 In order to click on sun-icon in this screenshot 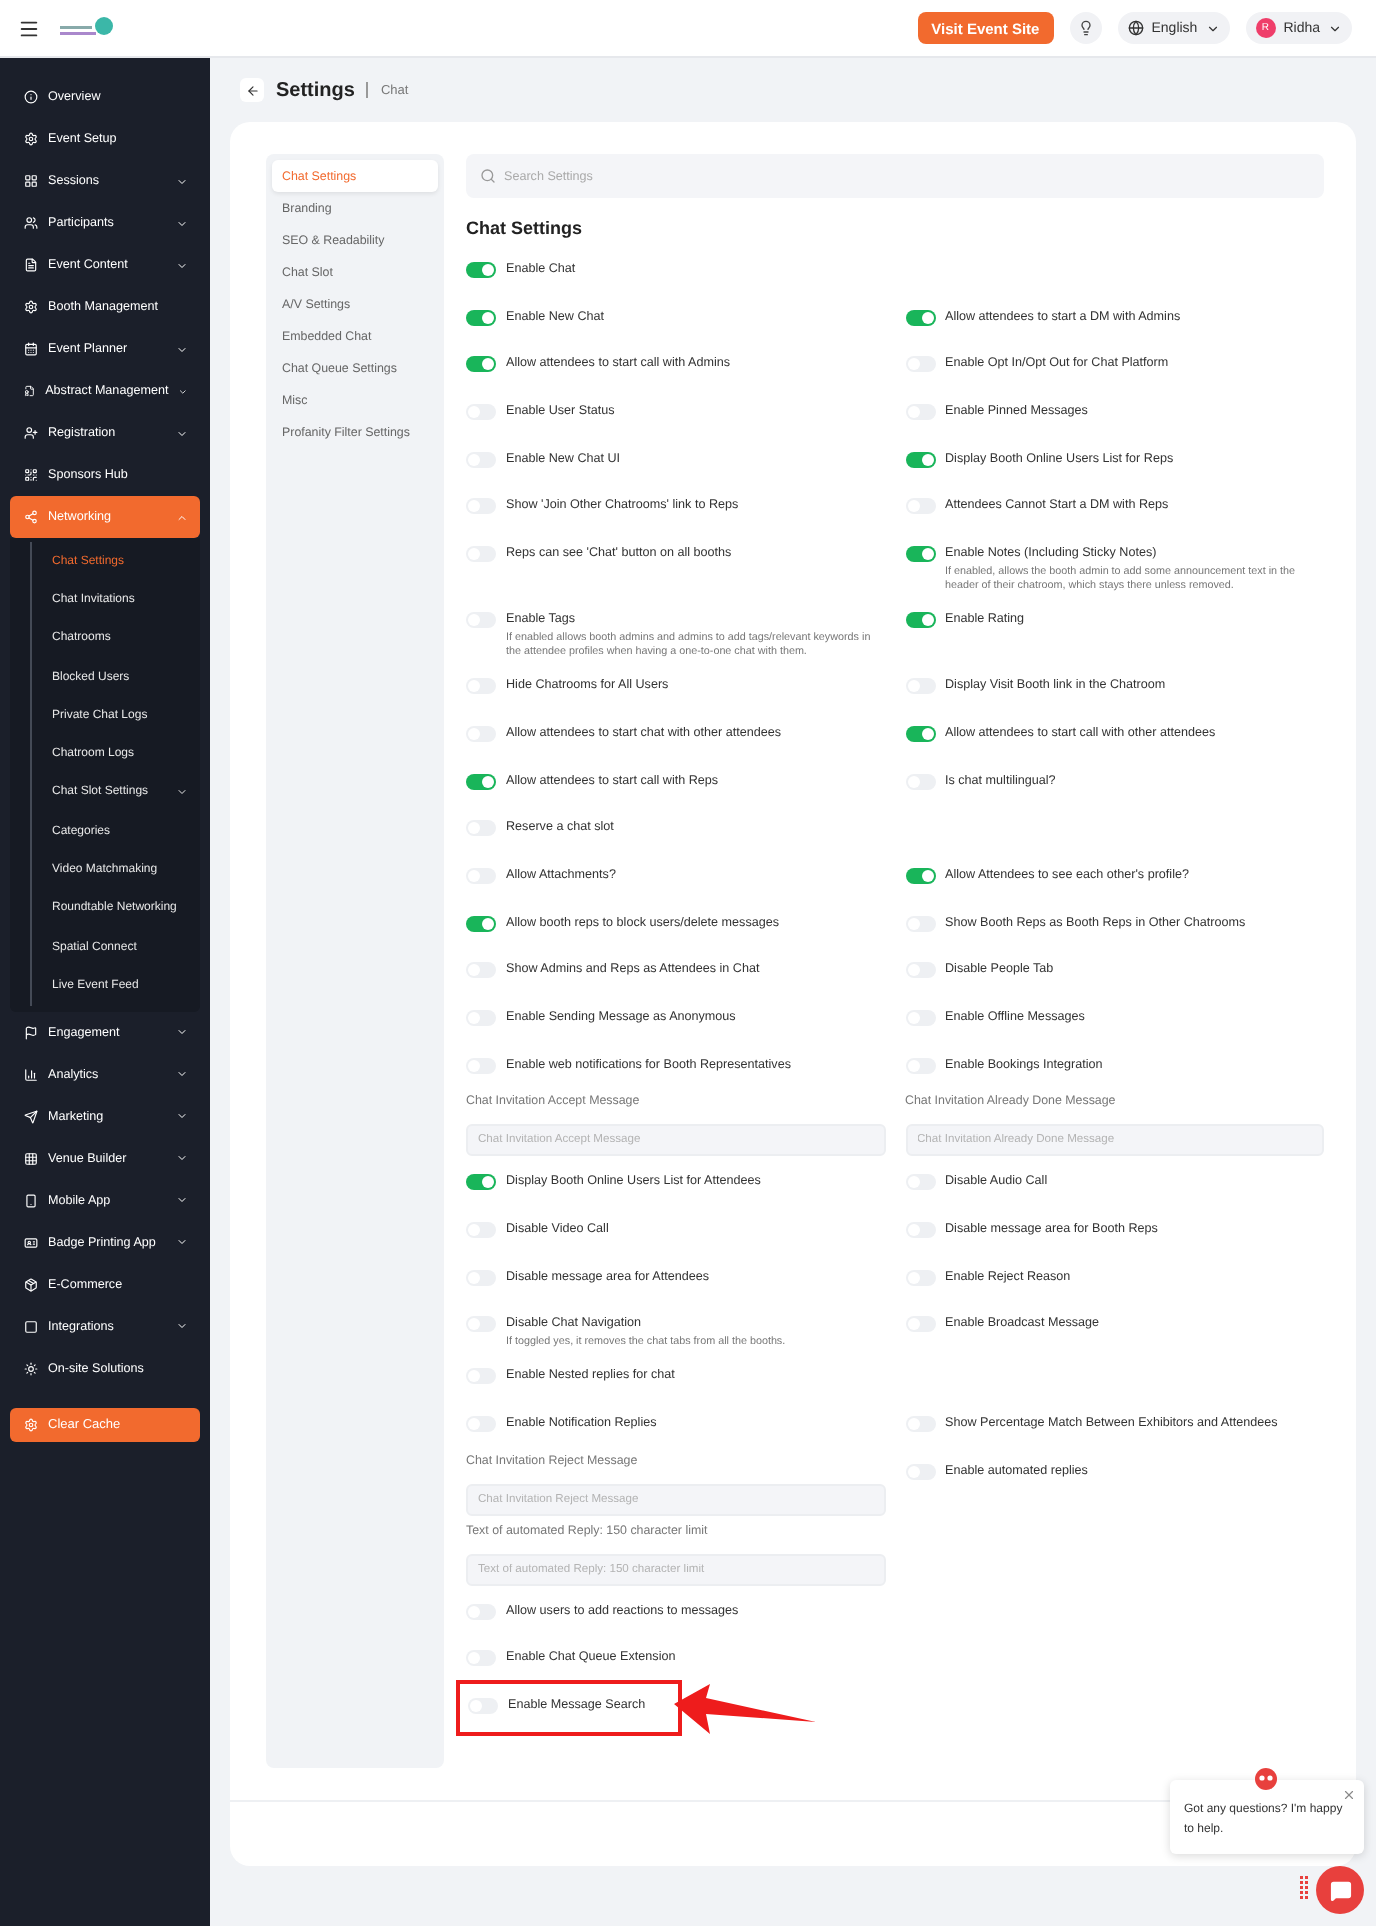, I will do `click(31, 1368)`.